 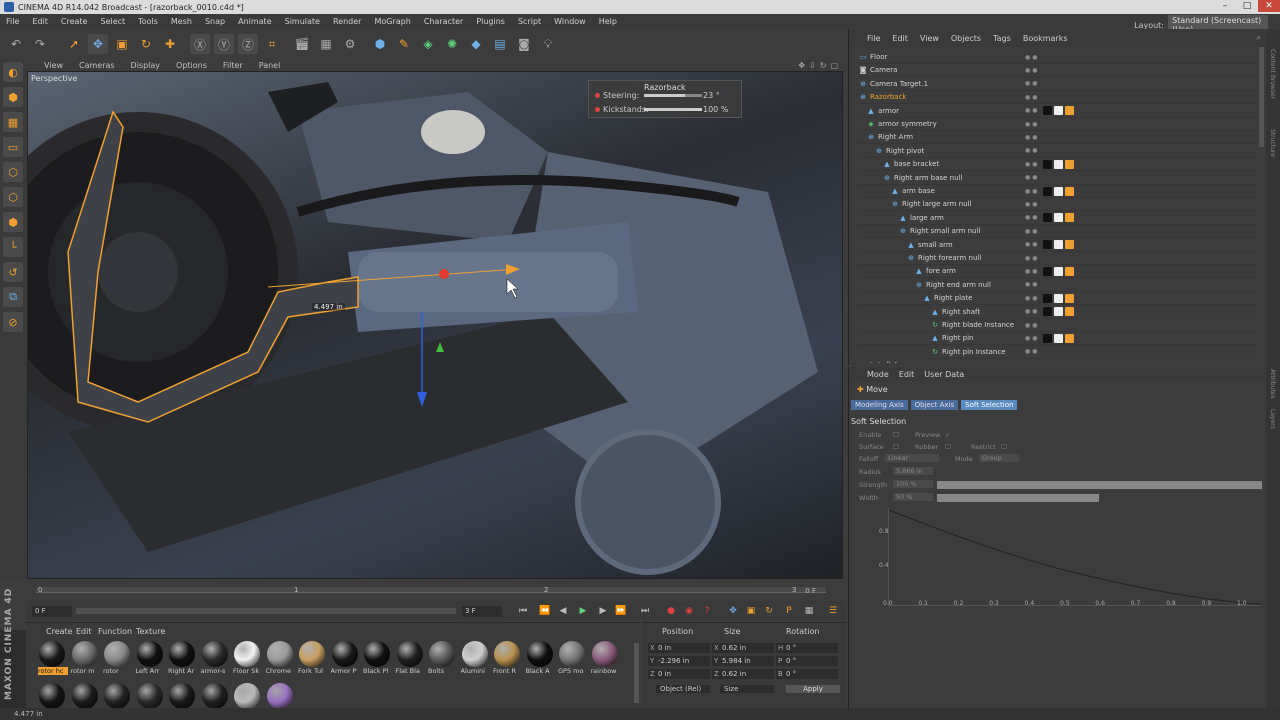 What do you see at coordinates (112, 21) in the screenshot?
I see `menu-select: Select` at bounding box center [112, 21].